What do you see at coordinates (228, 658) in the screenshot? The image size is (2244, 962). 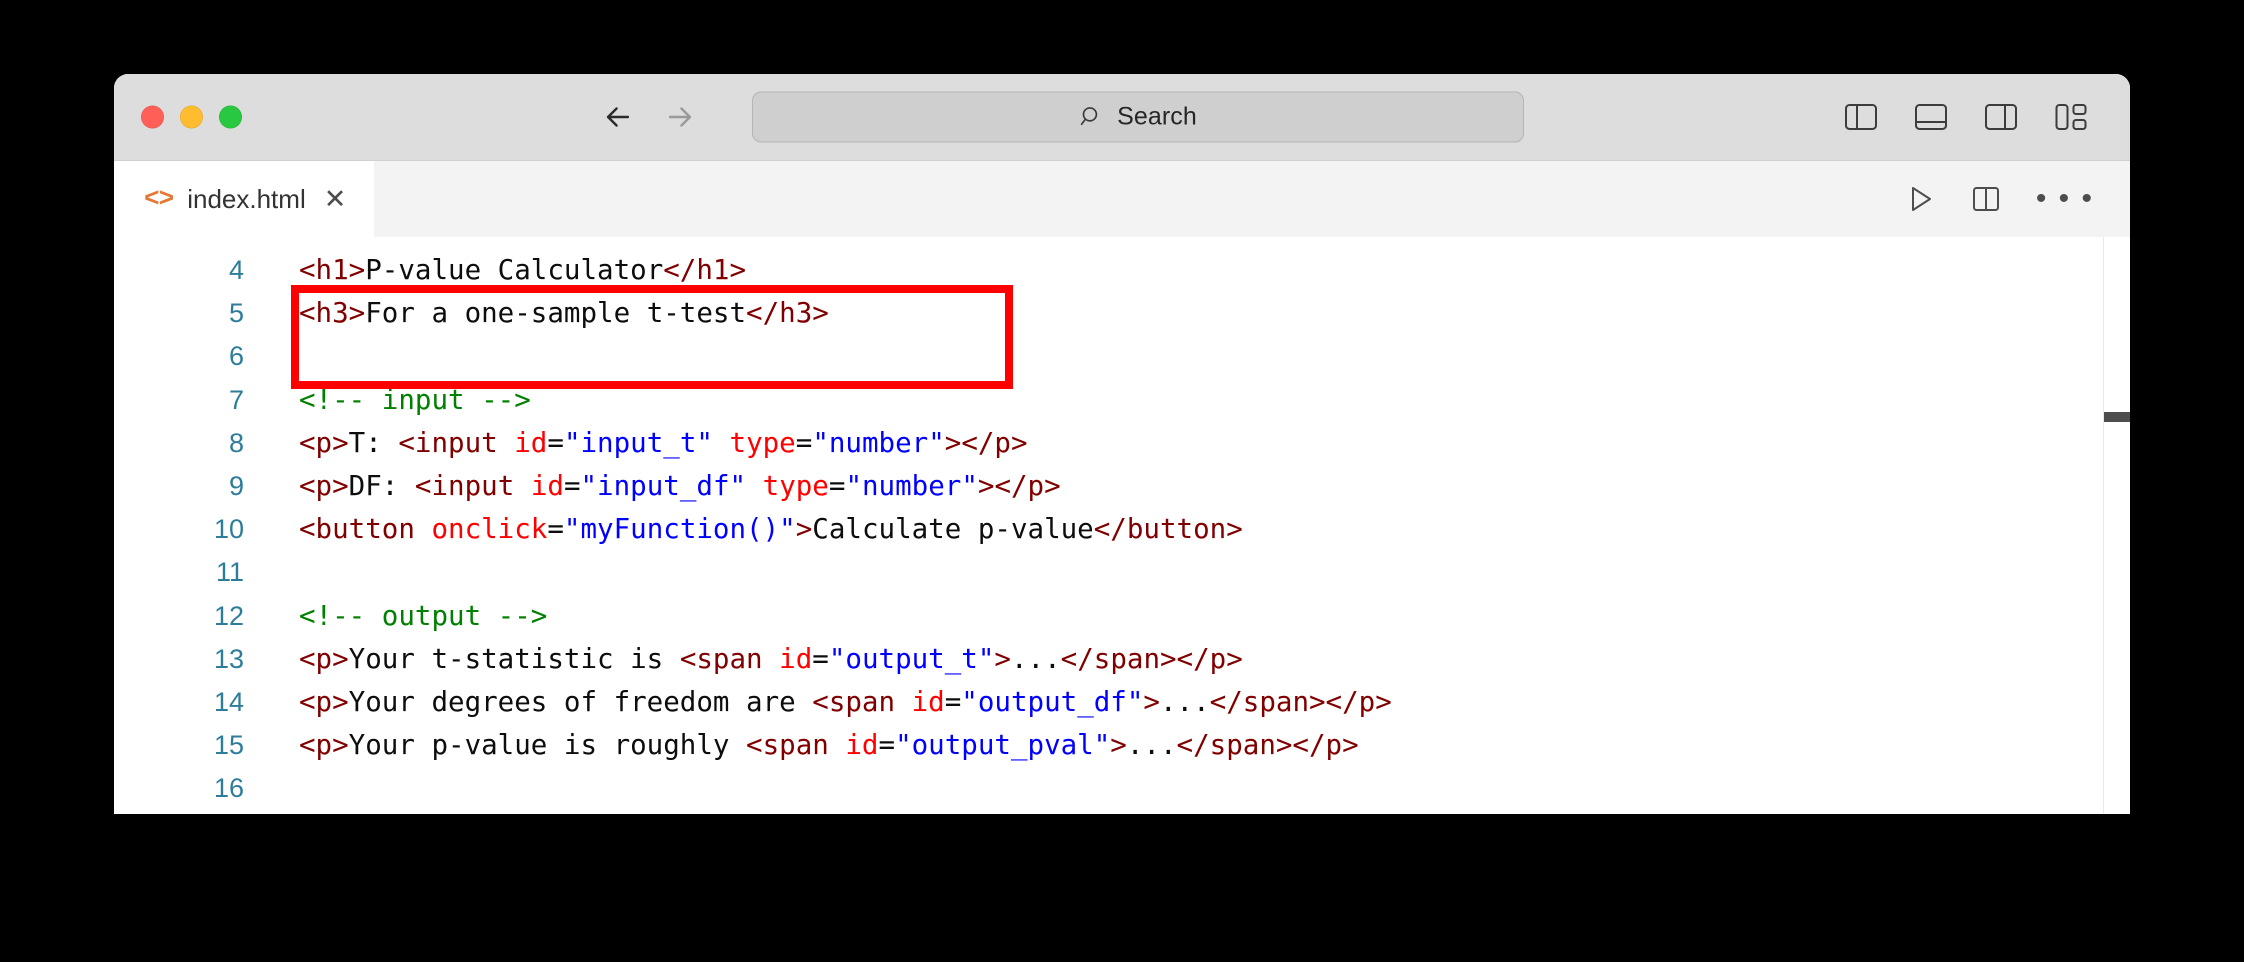 I see `line-number: 13` at bounding box center [228, 658].